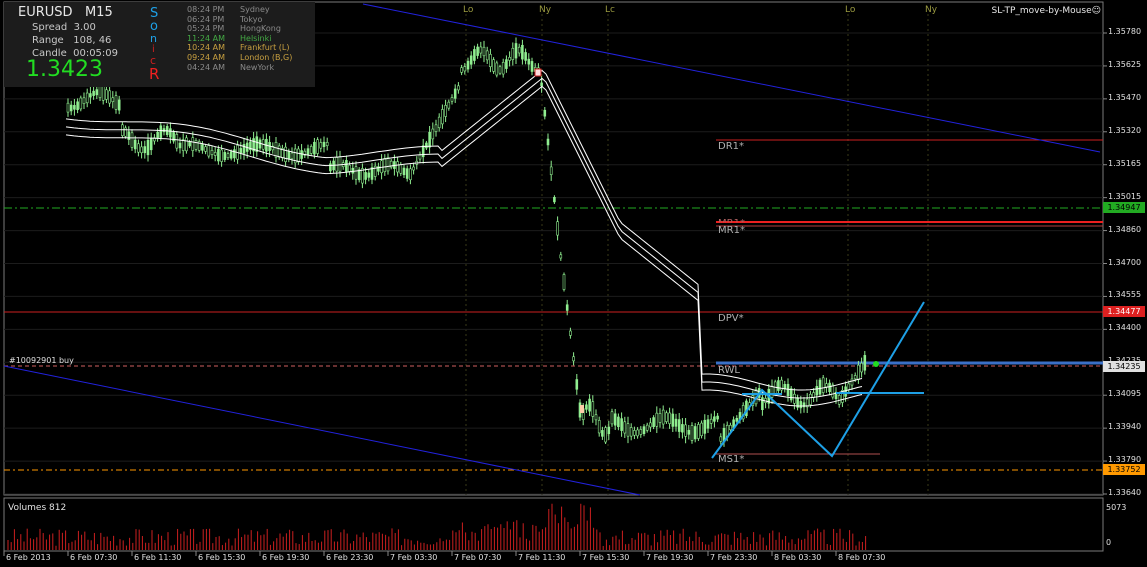 The height and width of the screenshot is (567, 1147). I want to click on price-axis-label: 1.33640, so click(1125, 492).